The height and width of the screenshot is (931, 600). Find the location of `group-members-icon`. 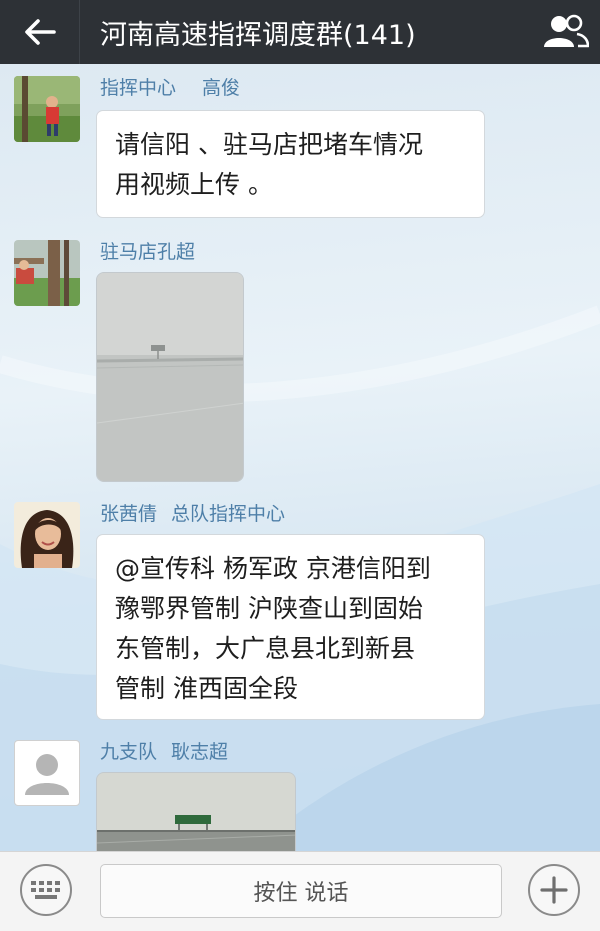

group-members-icon is located at coordinates (566, 31).